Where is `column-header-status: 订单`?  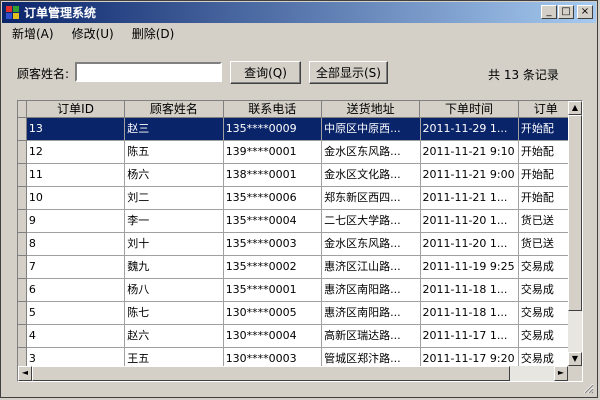 column-header-status: 订单 is located at coordinates (543, 109).